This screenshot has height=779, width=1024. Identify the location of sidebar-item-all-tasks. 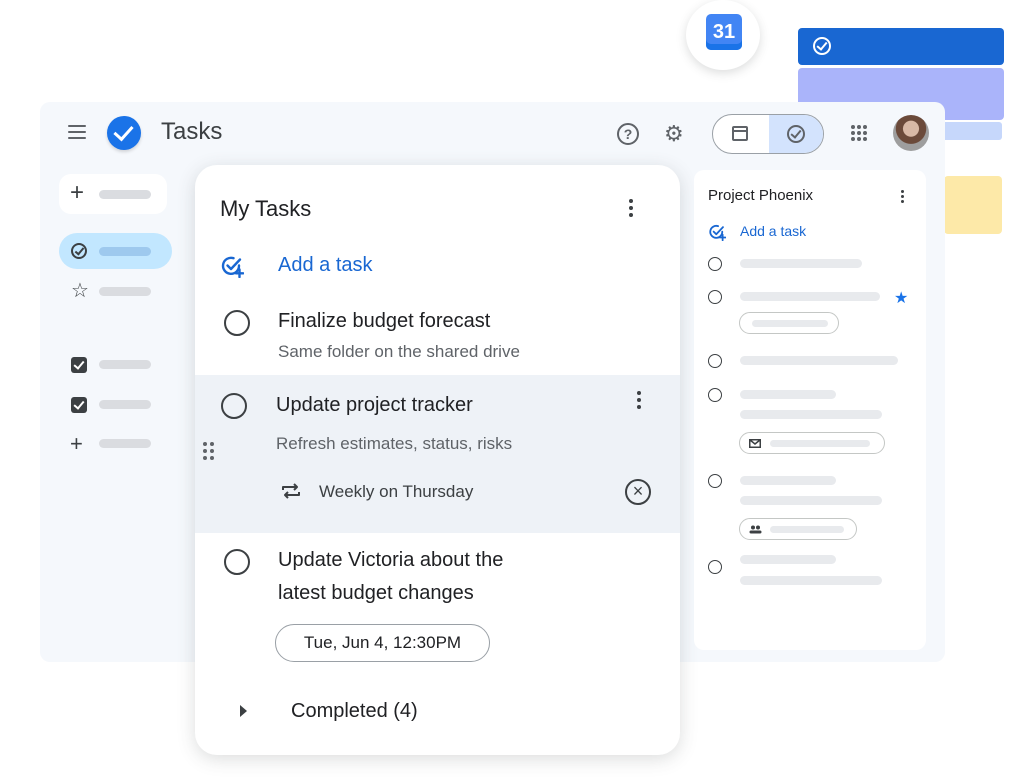
(115, 251).